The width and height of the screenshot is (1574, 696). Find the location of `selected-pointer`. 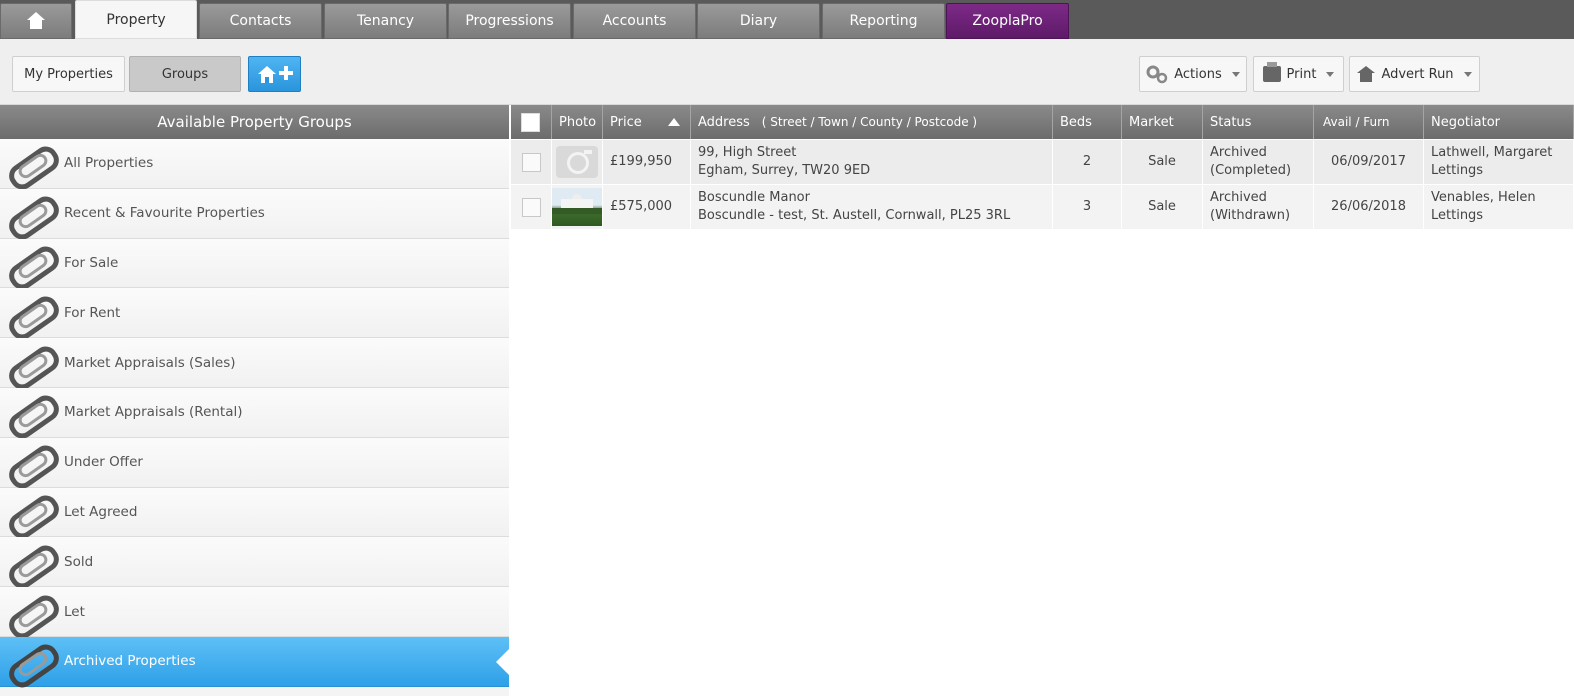

selected-pointer is located at coordinates (502, 661).